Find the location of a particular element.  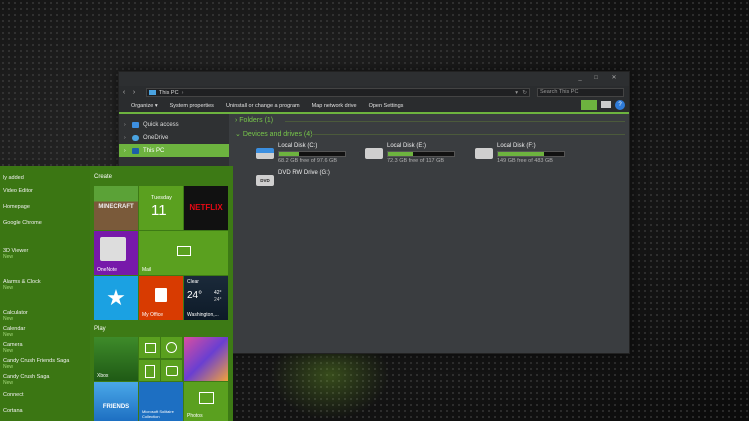

tile-calculator is located at coordinates (149, 370).